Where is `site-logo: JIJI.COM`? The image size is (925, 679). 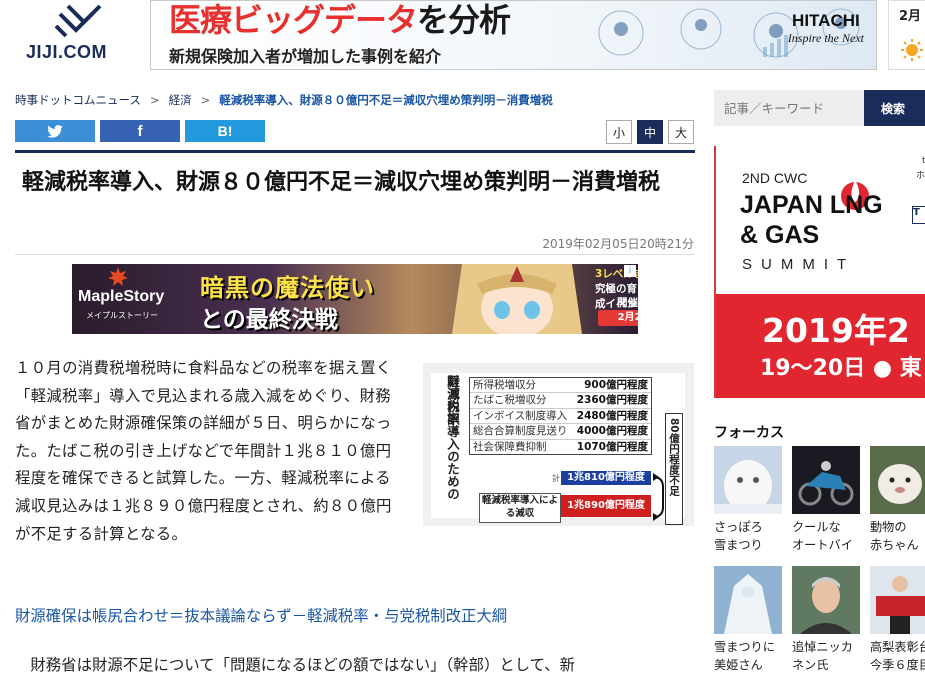 site-logo: JIJI.COM is located at coordinates (81, 35).